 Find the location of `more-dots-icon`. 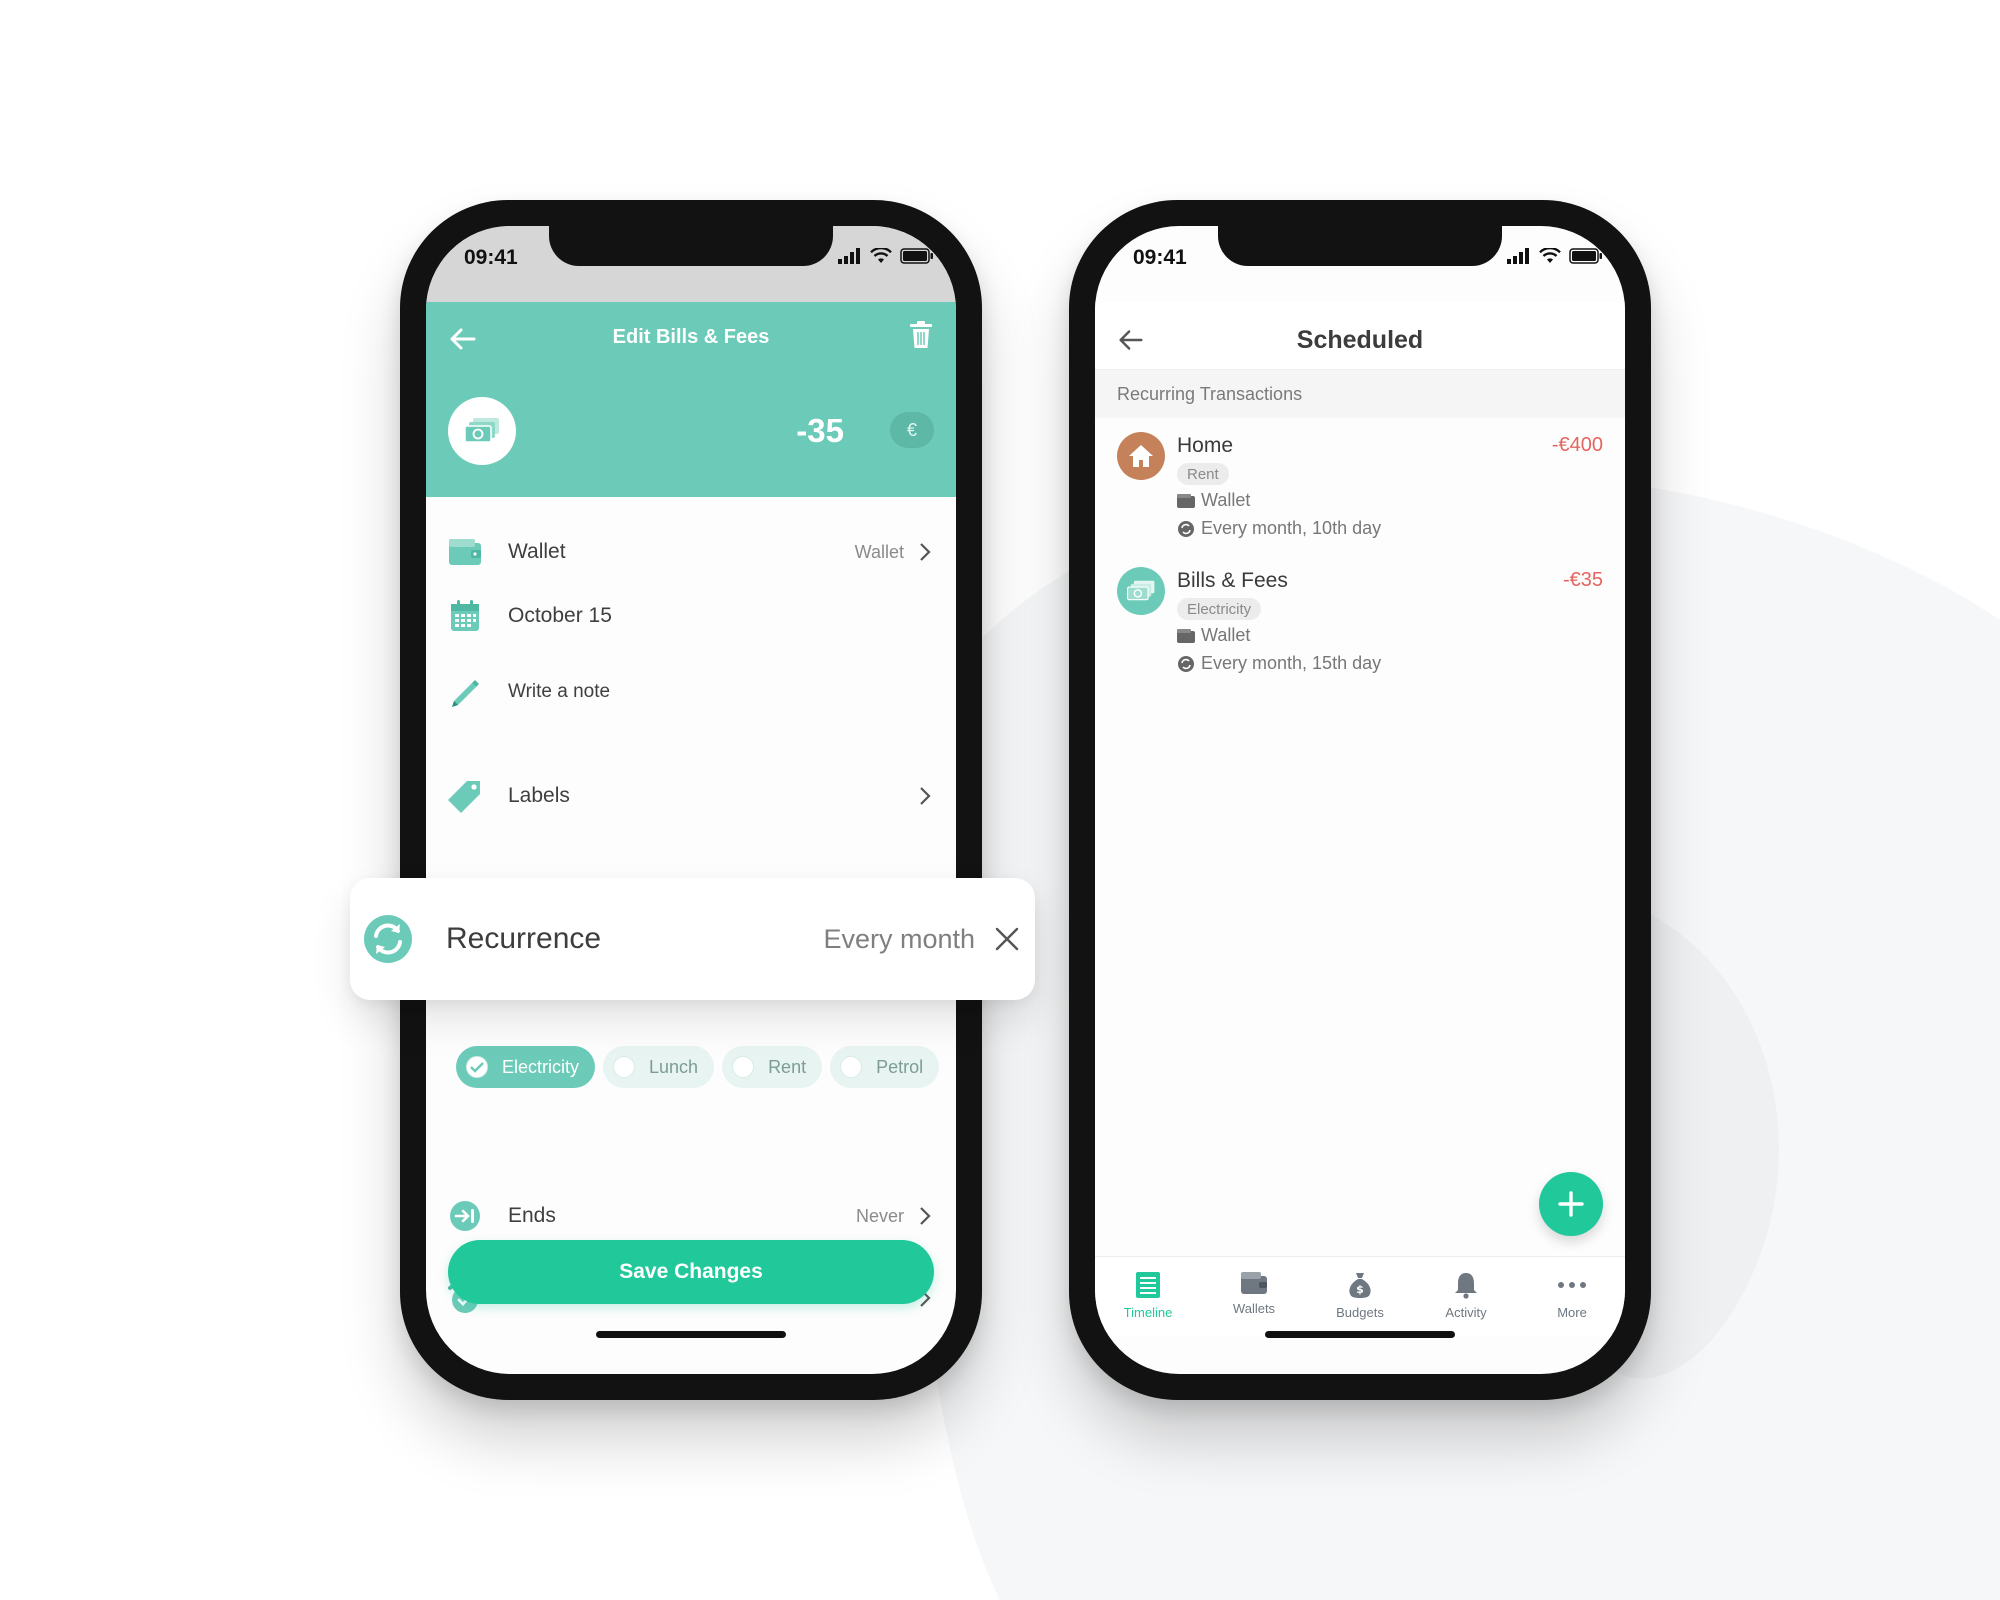

more-dots-icon is located at coordinates (1572, 1285).